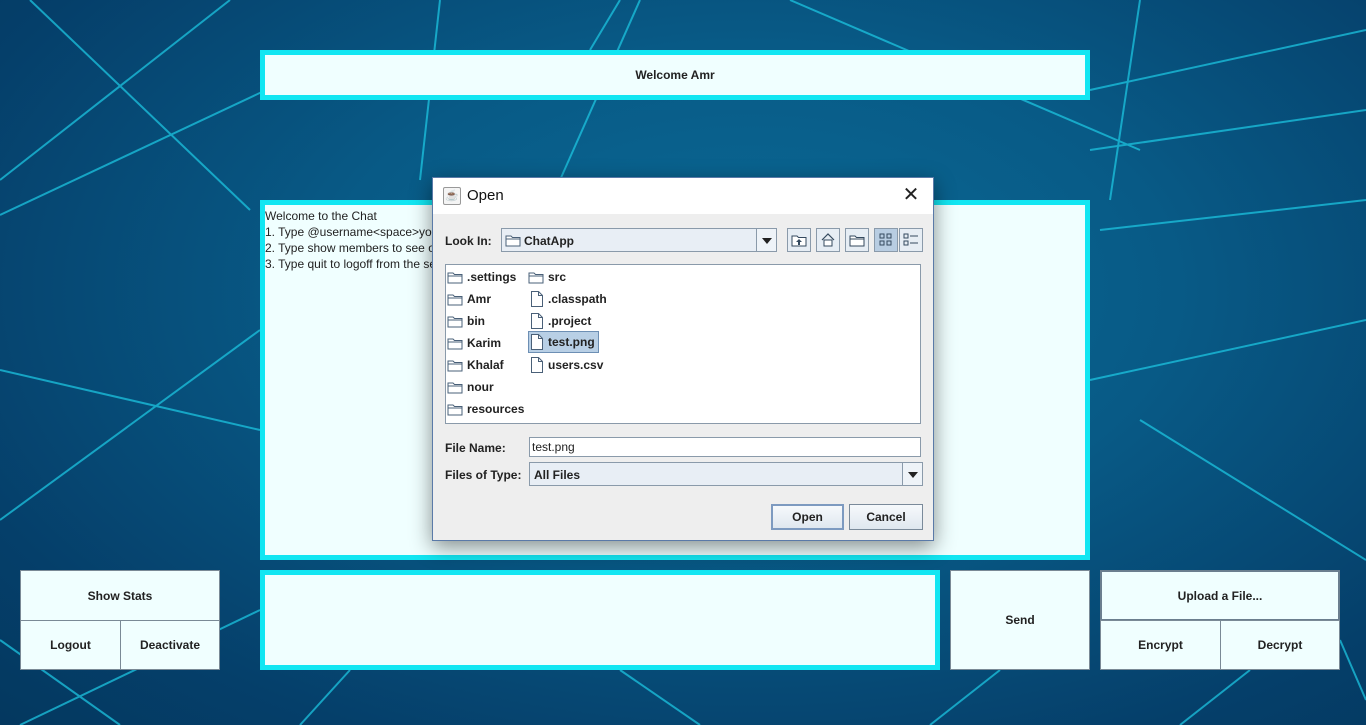 This screenshot has width=1366, height=725. I want to click on details-view-icon, so click(910, 239).